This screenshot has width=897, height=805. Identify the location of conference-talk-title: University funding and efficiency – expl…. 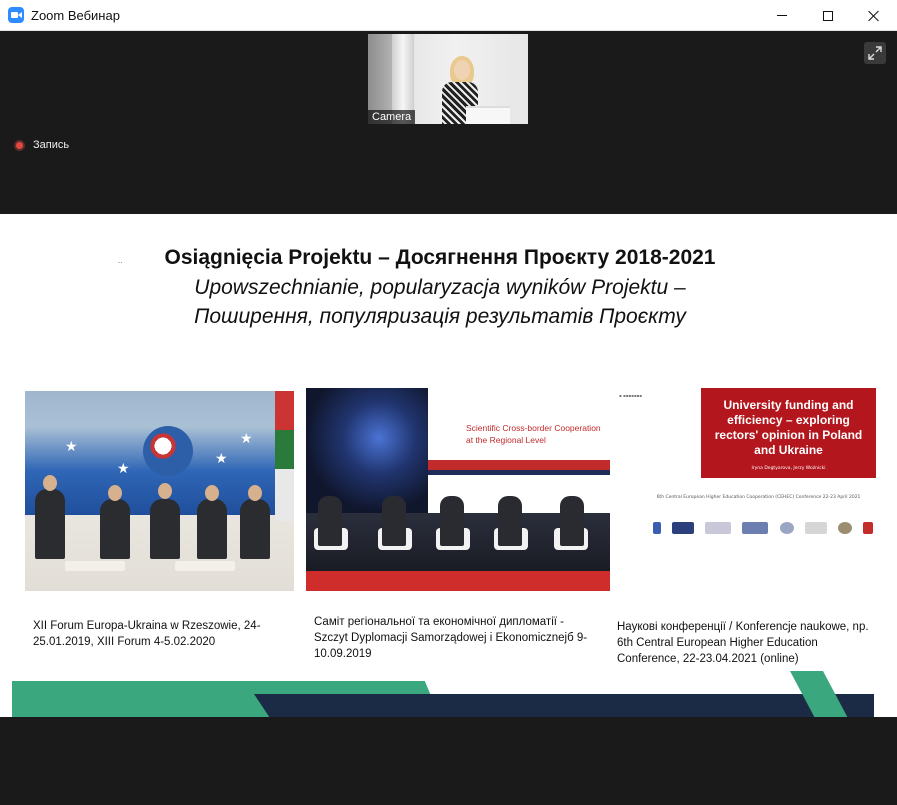
(788, 427).